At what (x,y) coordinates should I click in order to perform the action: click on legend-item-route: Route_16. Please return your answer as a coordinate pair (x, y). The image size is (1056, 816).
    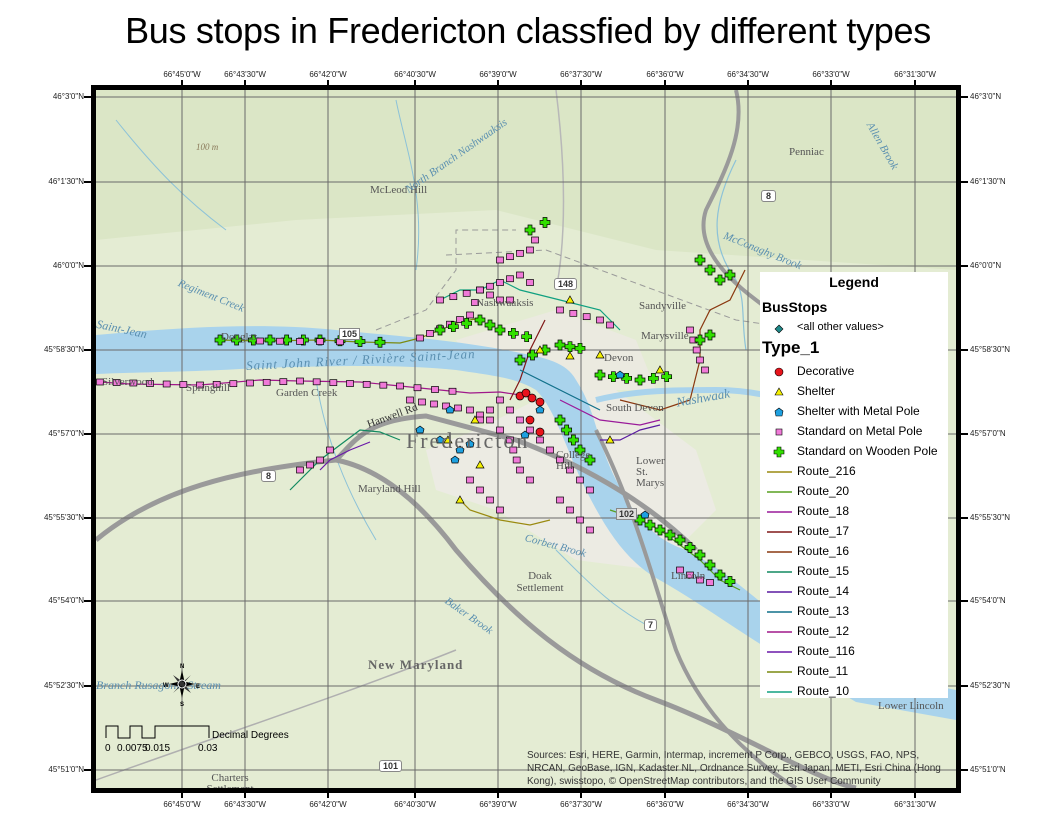
    Looking at the image, I should click on (854, 552).